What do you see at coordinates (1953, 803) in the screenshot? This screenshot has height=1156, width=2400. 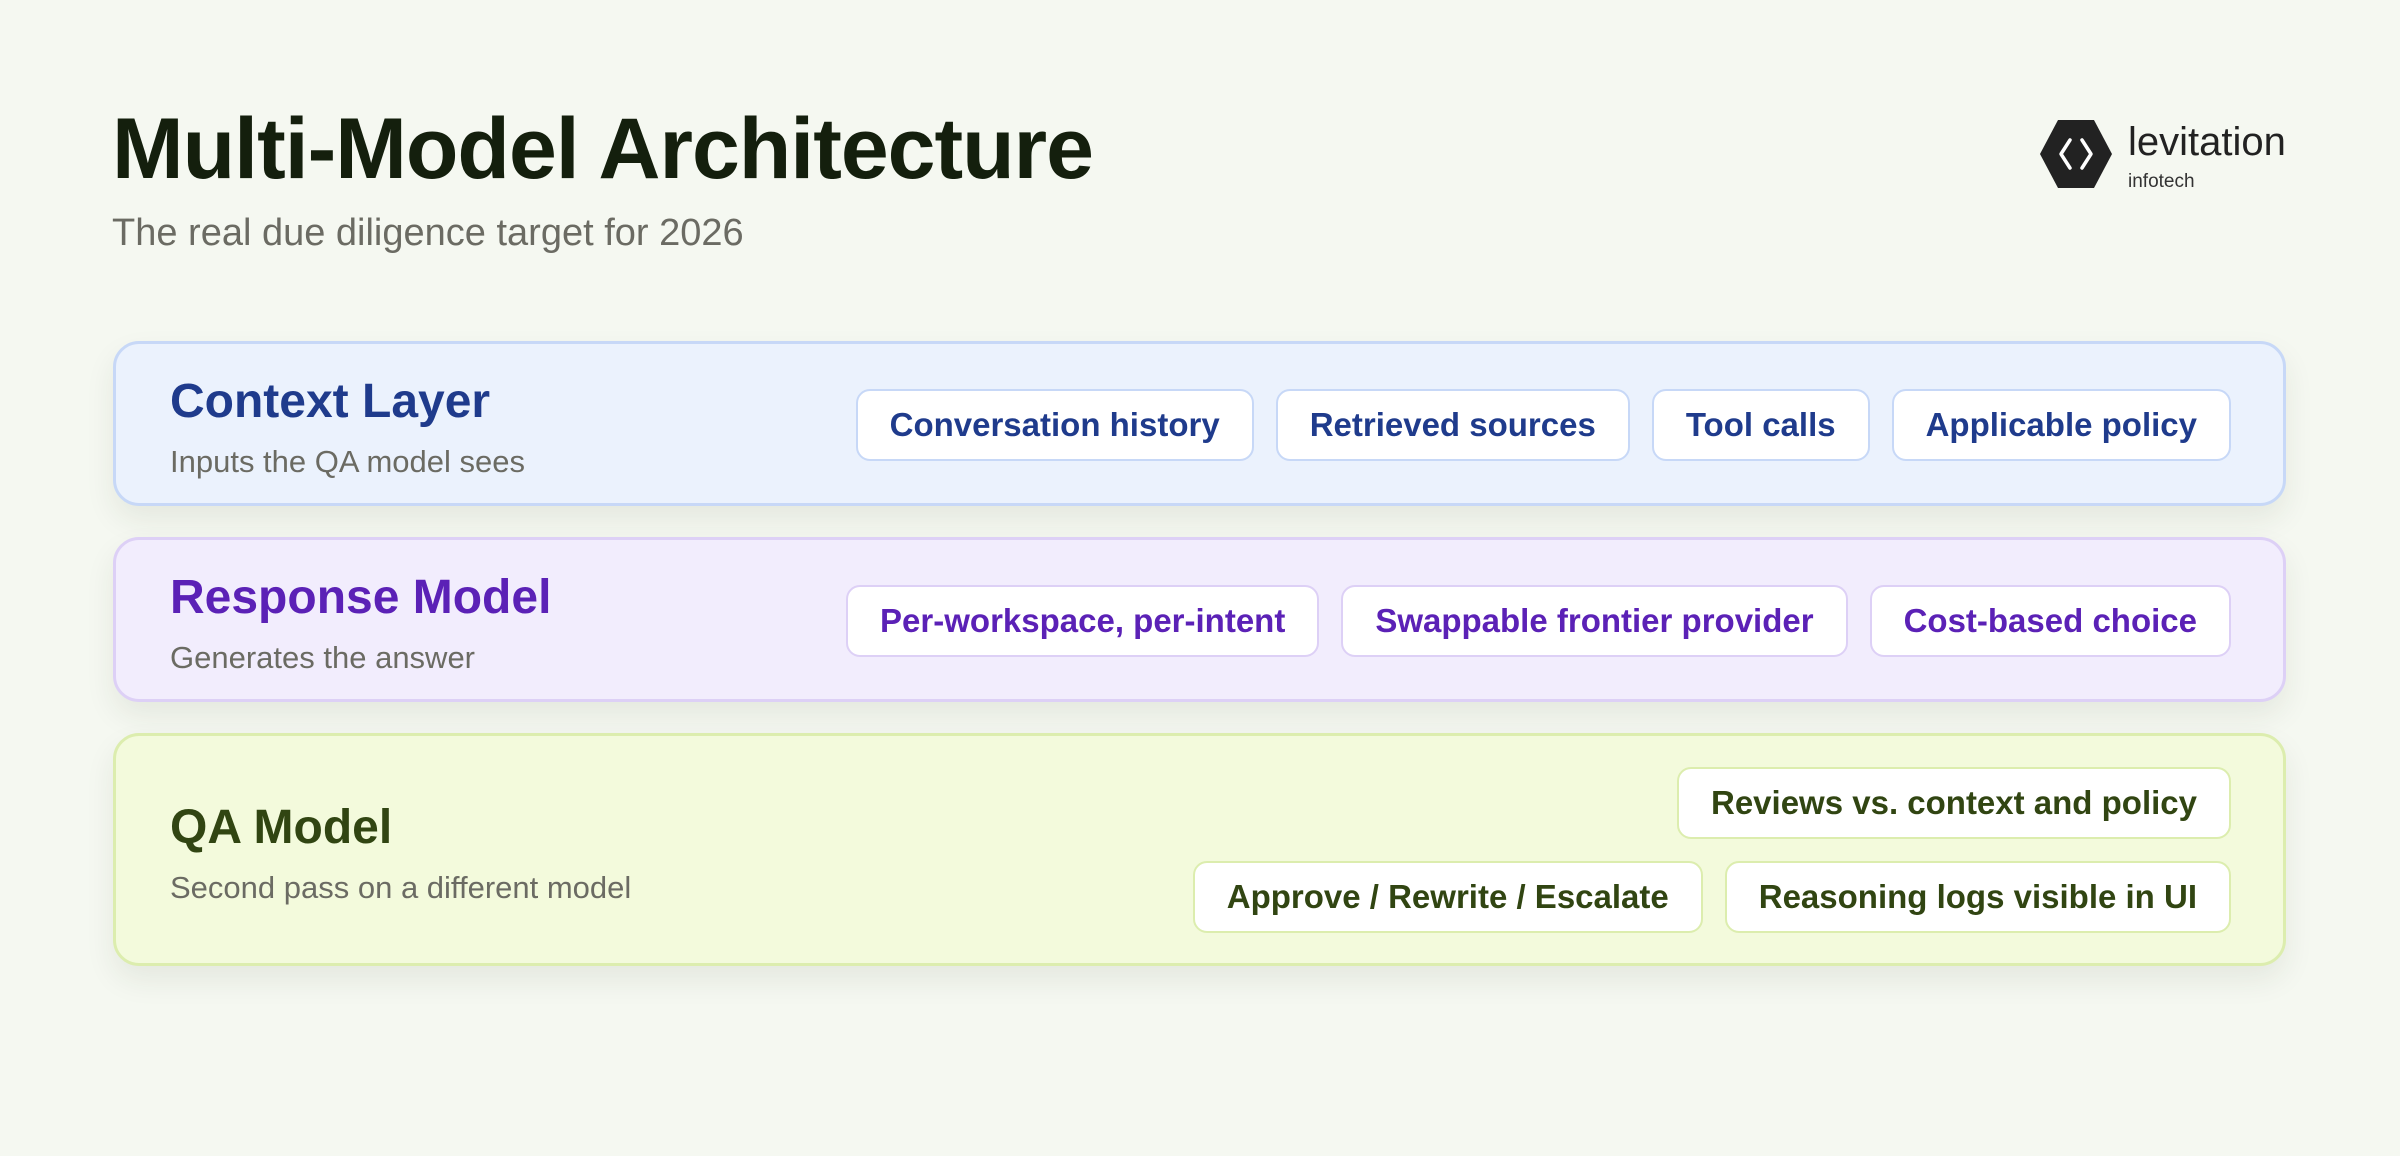 I see `chip-reviews-context-policy: Reviews vs. context and policy` at bounding box center [1953, 803].